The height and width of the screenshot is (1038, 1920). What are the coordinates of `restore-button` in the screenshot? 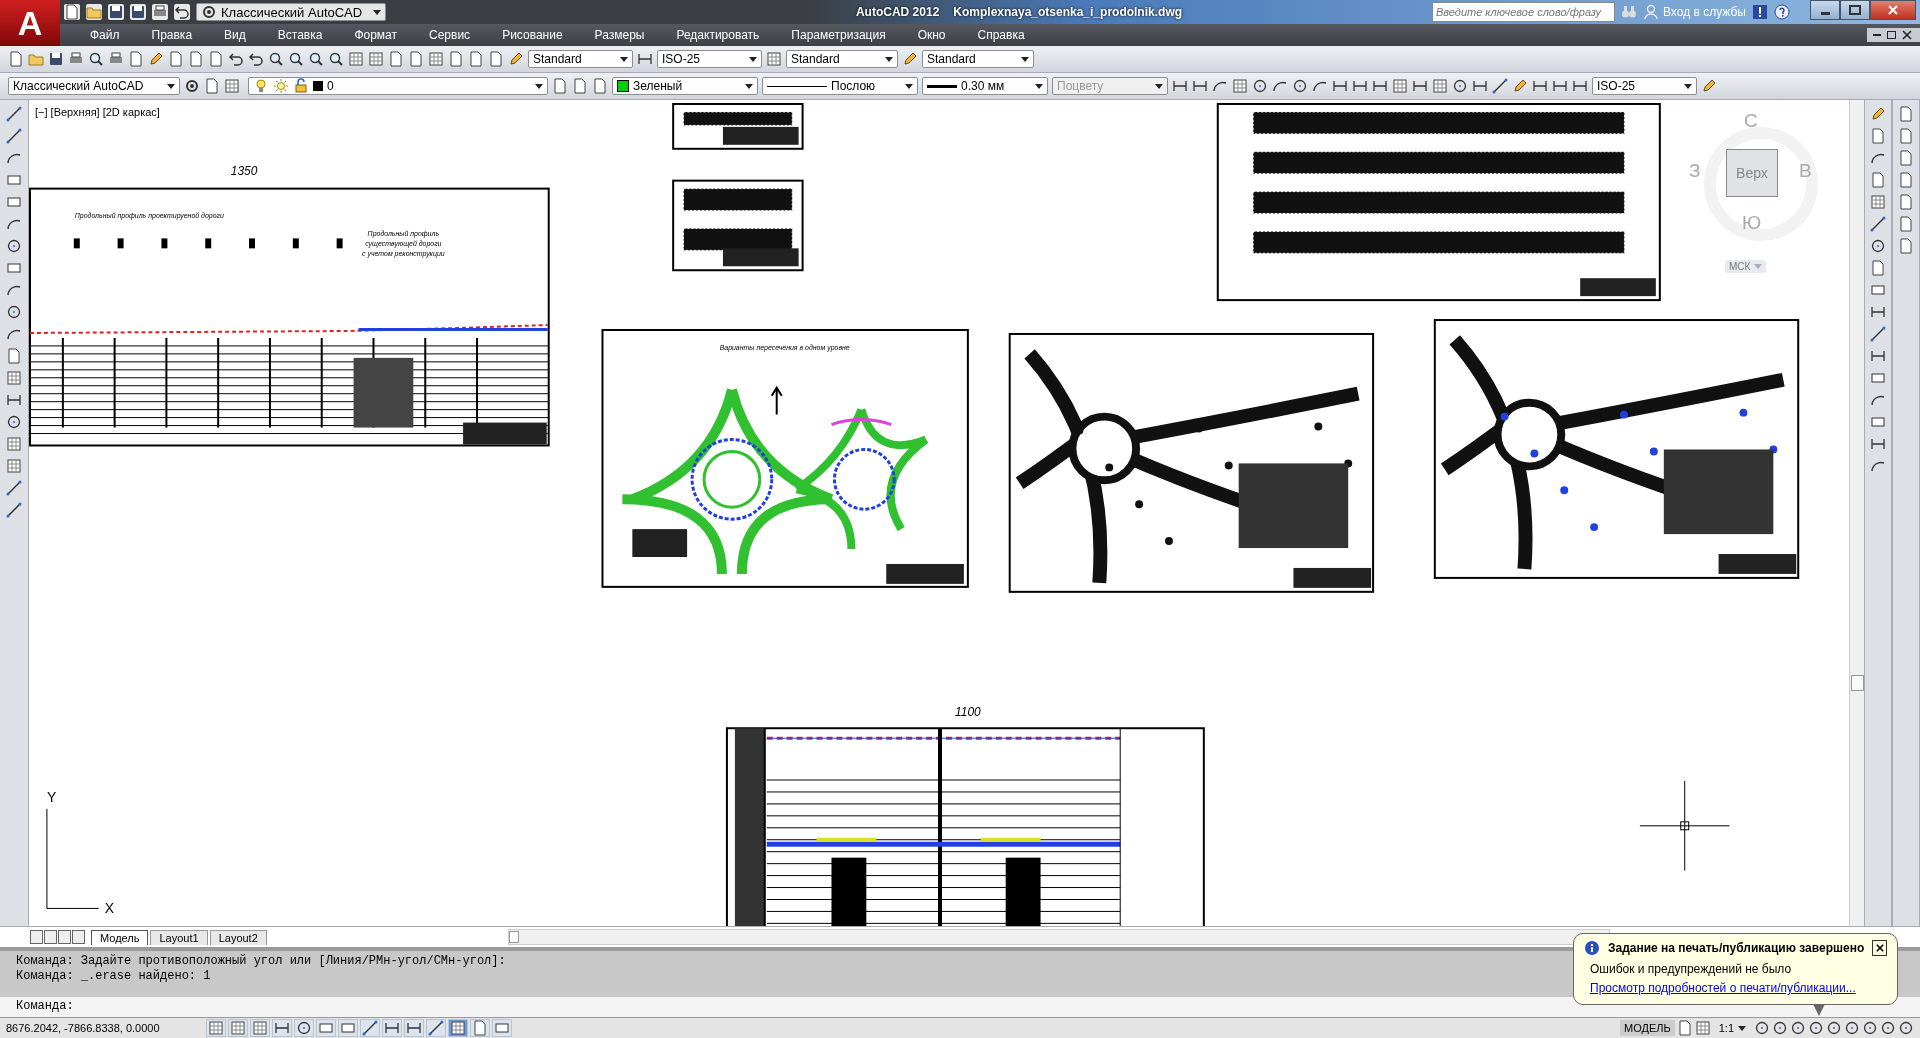 It's located at (1891, 35).